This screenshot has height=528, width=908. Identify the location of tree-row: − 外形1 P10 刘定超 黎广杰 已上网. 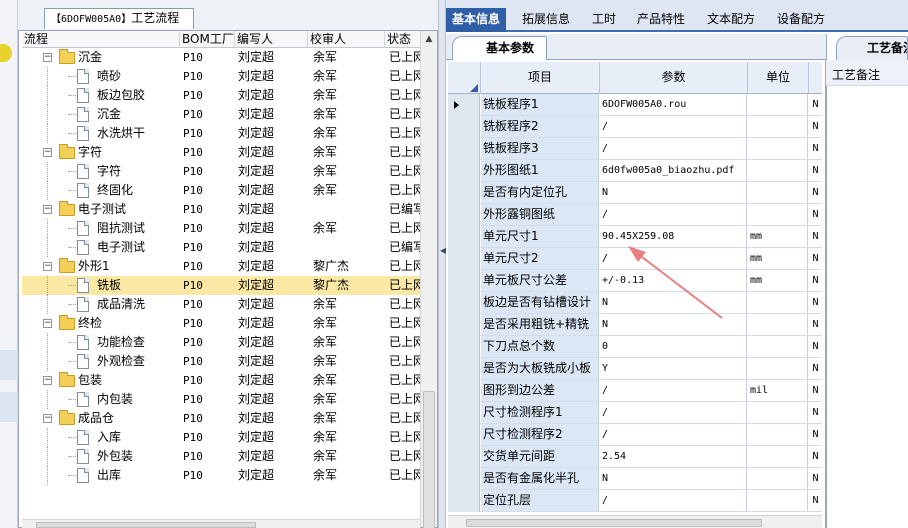
(221, 266).